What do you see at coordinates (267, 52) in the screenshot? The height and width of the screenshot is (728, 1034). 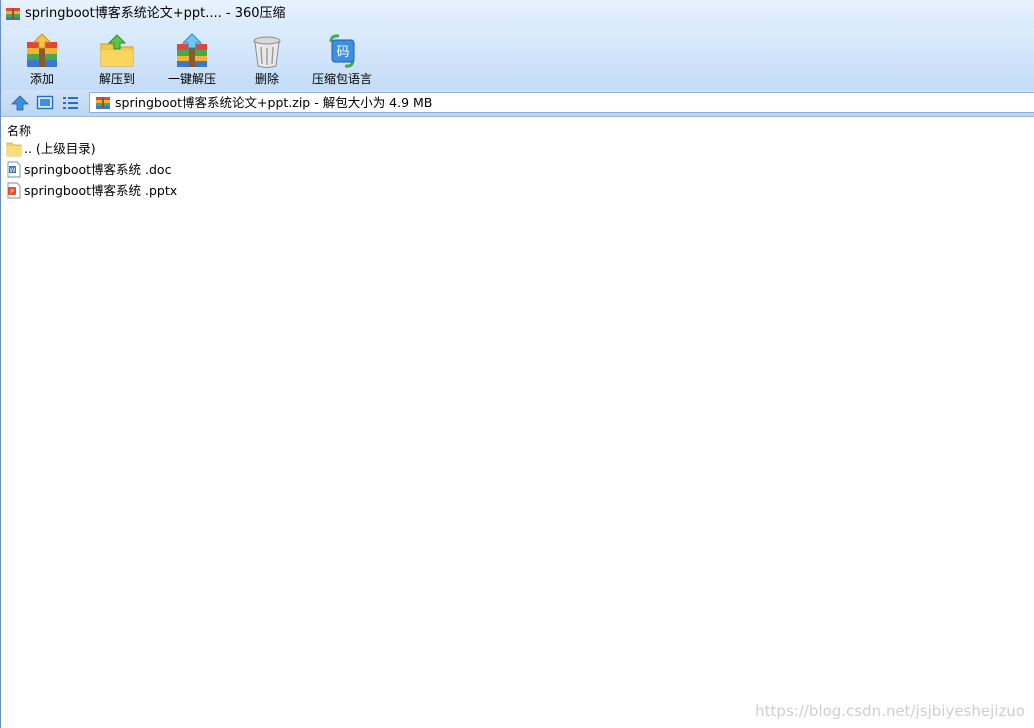 I see `trash-can-icon` at bounding box center [267, 52].